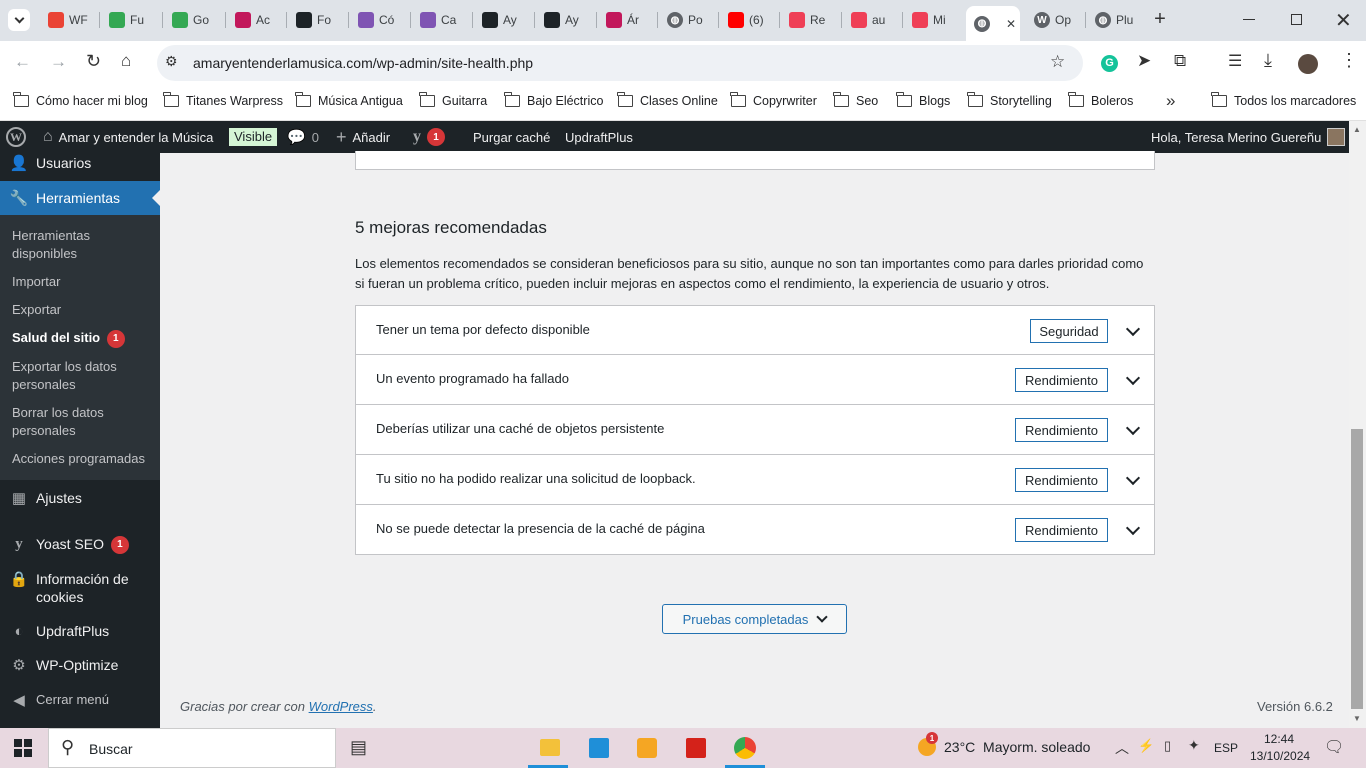 Image resolution: width=1366 pixels, height=768 pixels. I want to click on file-explorer-icon, so click(550, 747).